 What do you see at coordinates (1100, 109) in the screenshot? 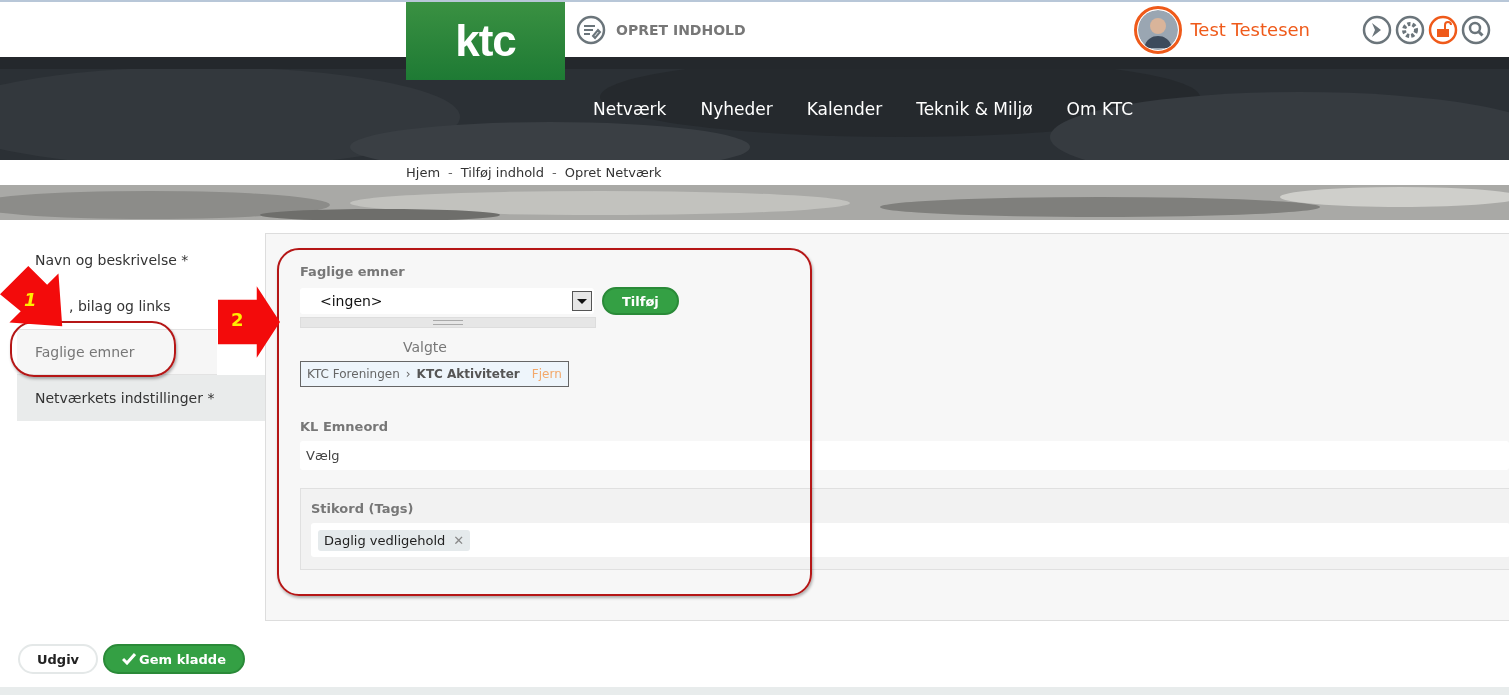
I see `nav-link: Om KTC` at bounding box center [1100, 109].